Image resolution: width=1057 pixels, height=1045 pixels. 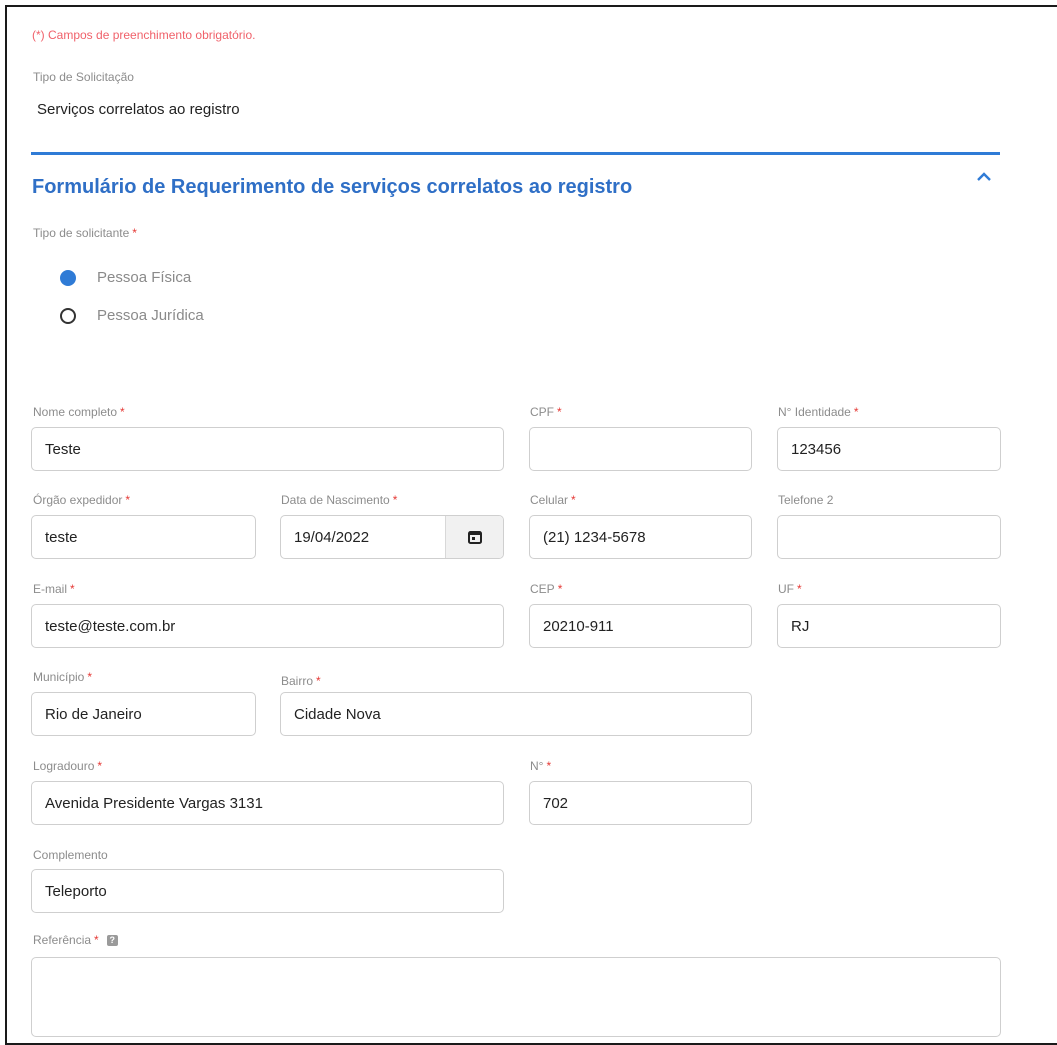 I want to click on required-mark: *, so click(x=134, y=233).